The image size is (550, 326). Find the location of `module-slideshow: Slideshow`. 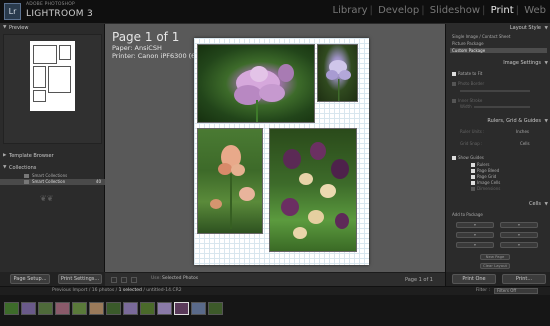

module-slideshow: Slideshow is located at coordinates (455, 10).